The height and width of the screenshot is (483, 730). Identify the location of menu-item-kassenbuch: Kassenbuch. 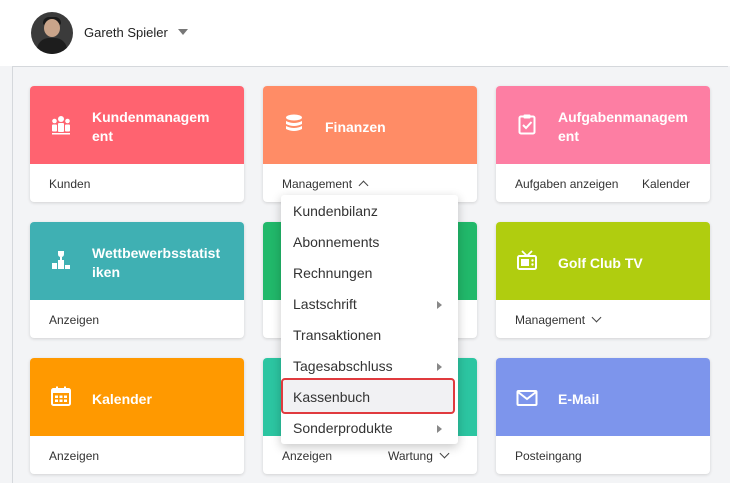
(369, 397).